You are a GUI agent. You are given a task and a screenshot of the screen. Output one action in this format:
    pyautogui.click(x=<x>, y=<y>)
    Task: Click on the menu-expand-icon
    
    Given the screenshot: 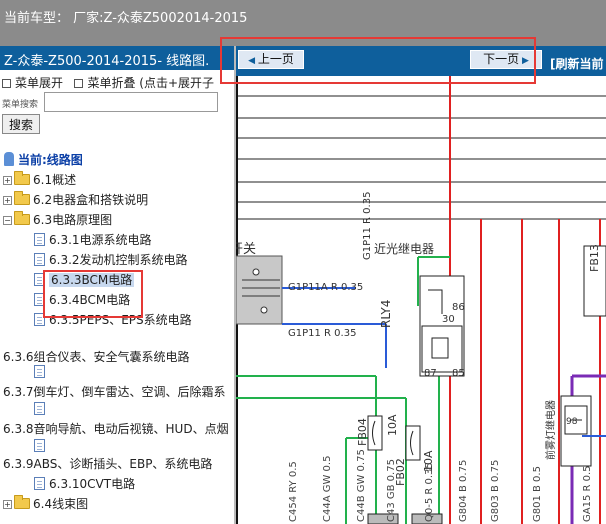 What is the action you would take?
    pyautogui.click(x=6, y=83)
    